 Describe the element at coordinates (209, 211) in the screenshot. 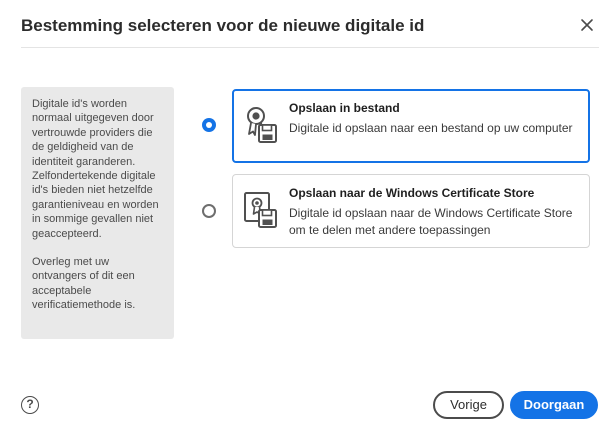

I see `radio-save-to-windows-store` at that location.